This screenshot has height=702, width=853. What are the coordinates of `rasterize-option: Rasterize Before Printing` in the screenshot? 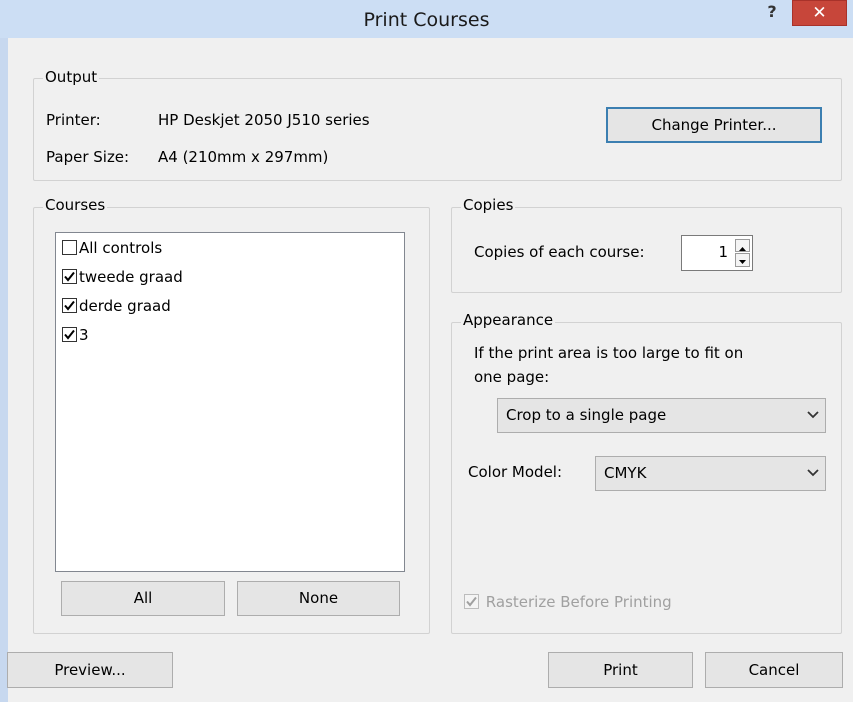 It's located at (568, 602).